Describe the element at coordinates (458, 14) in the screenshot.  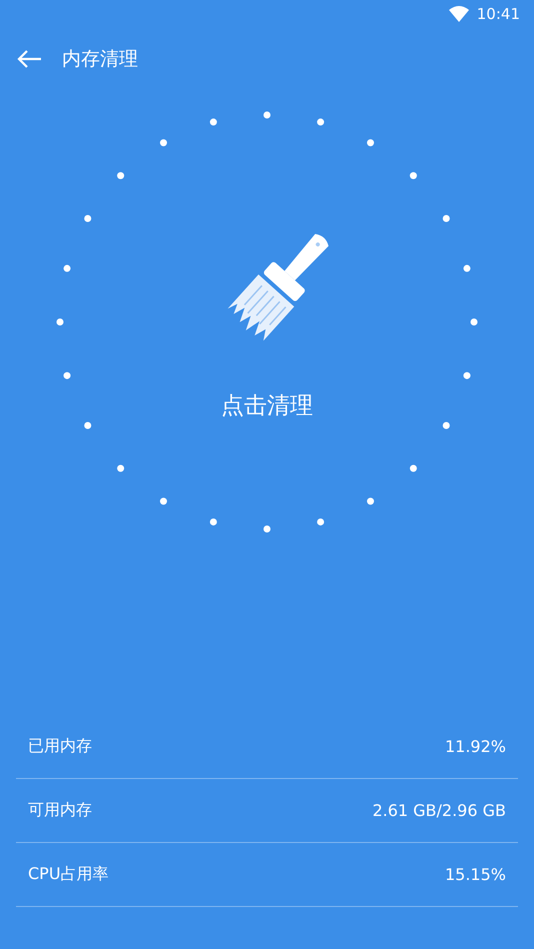
I see `wifi-icon` at that location.